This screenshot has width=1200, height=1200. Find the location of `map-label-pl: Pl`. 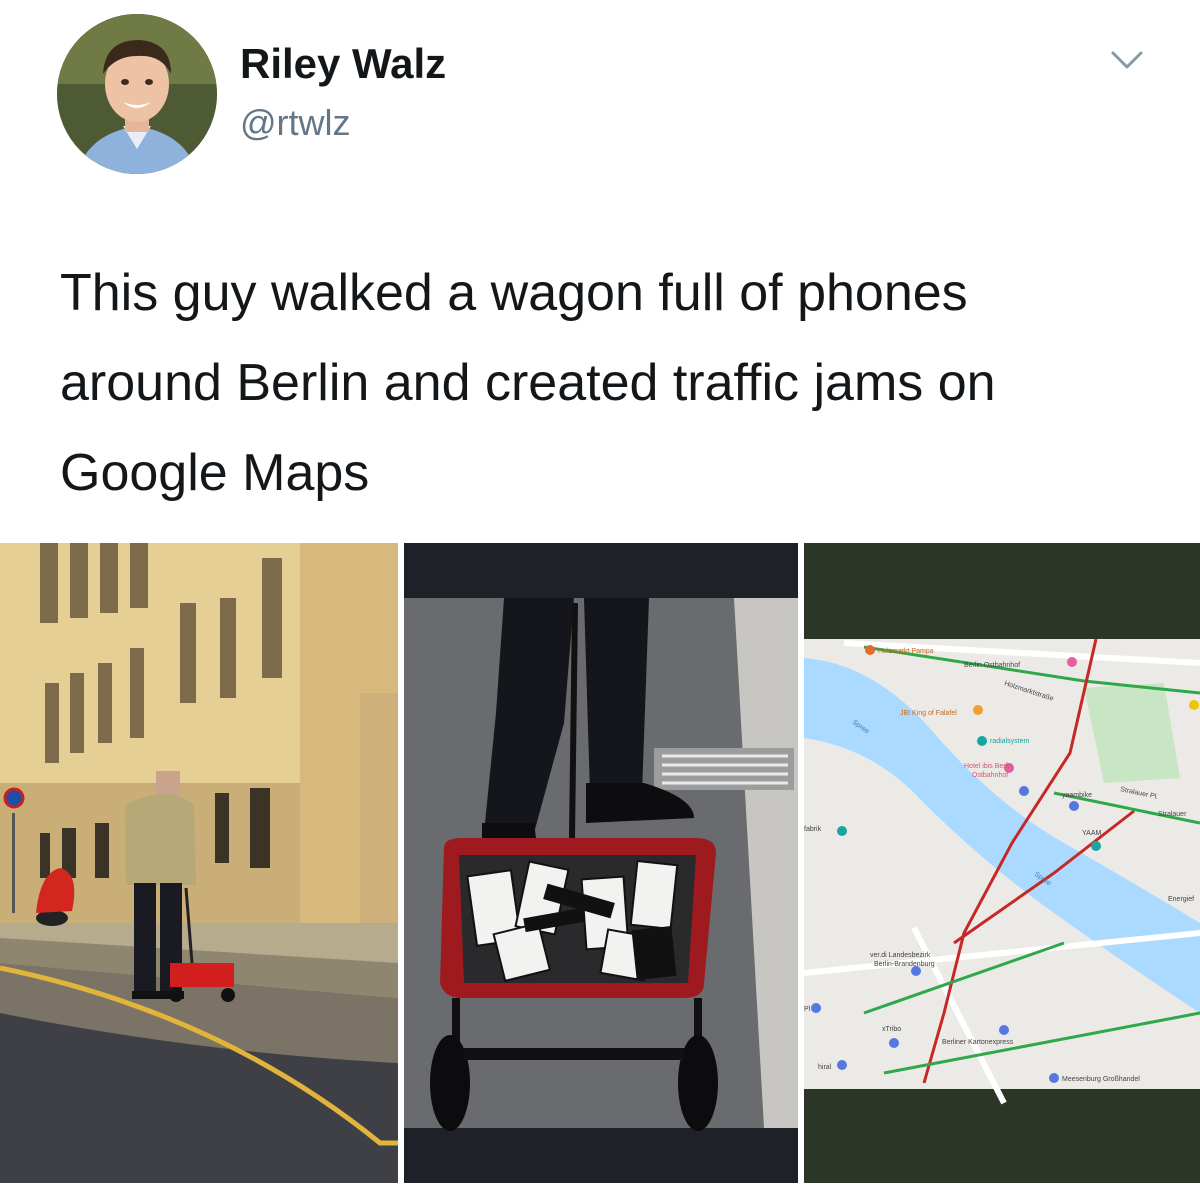

map-label-pl: Pl is located at coordinates (807, 1009).